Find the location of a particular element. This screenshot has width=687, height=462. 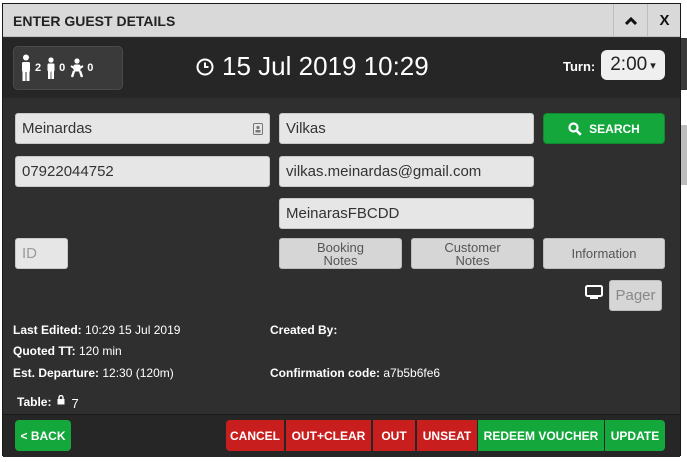

update-button: UPDATE is located at coordinates (635, 435).